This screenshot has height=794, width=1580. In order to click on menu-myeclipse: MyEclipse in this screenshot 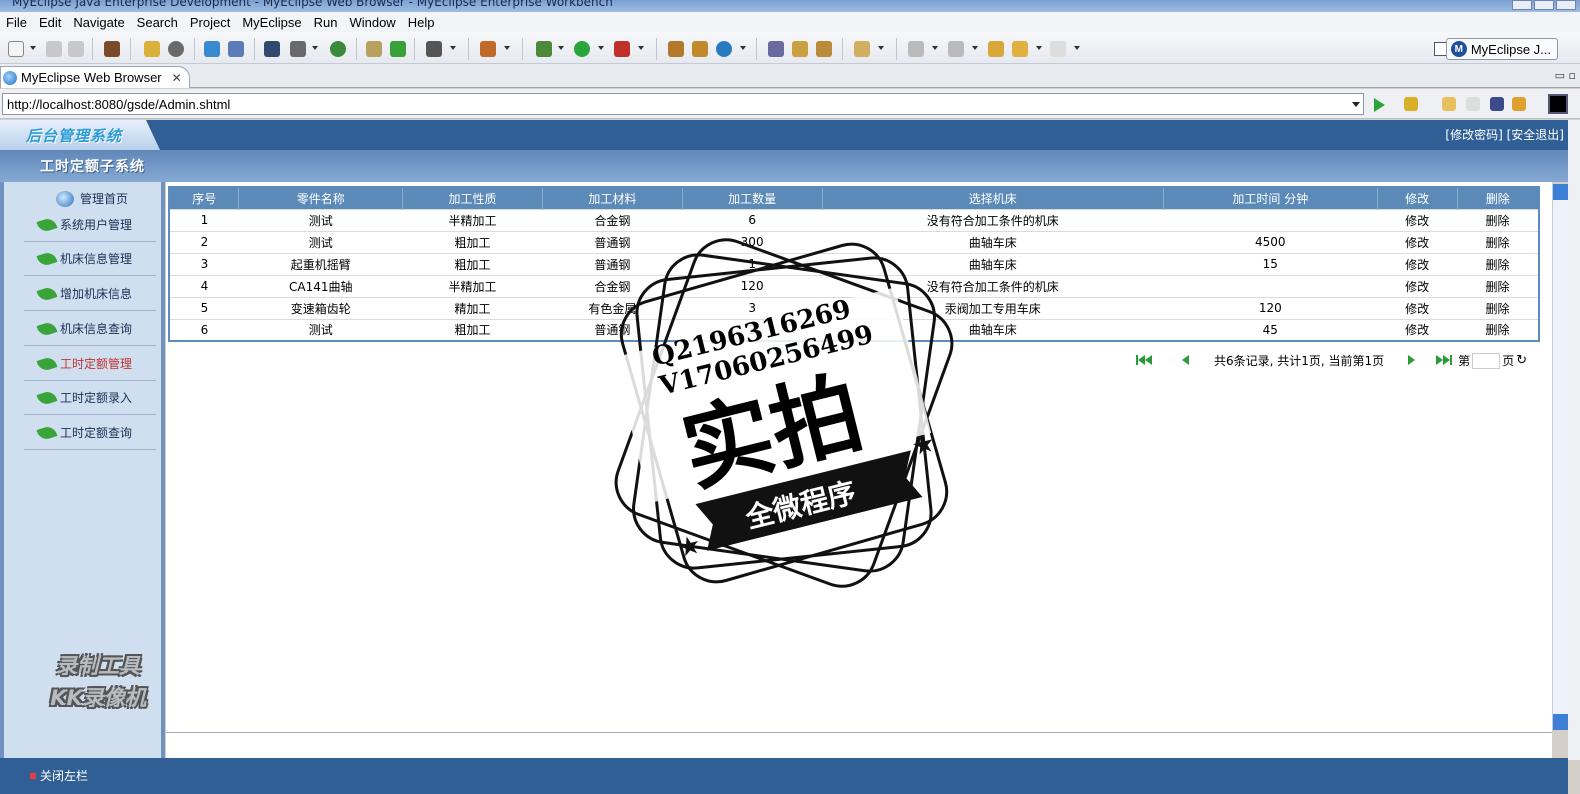, I will do `click(271, 22)`.